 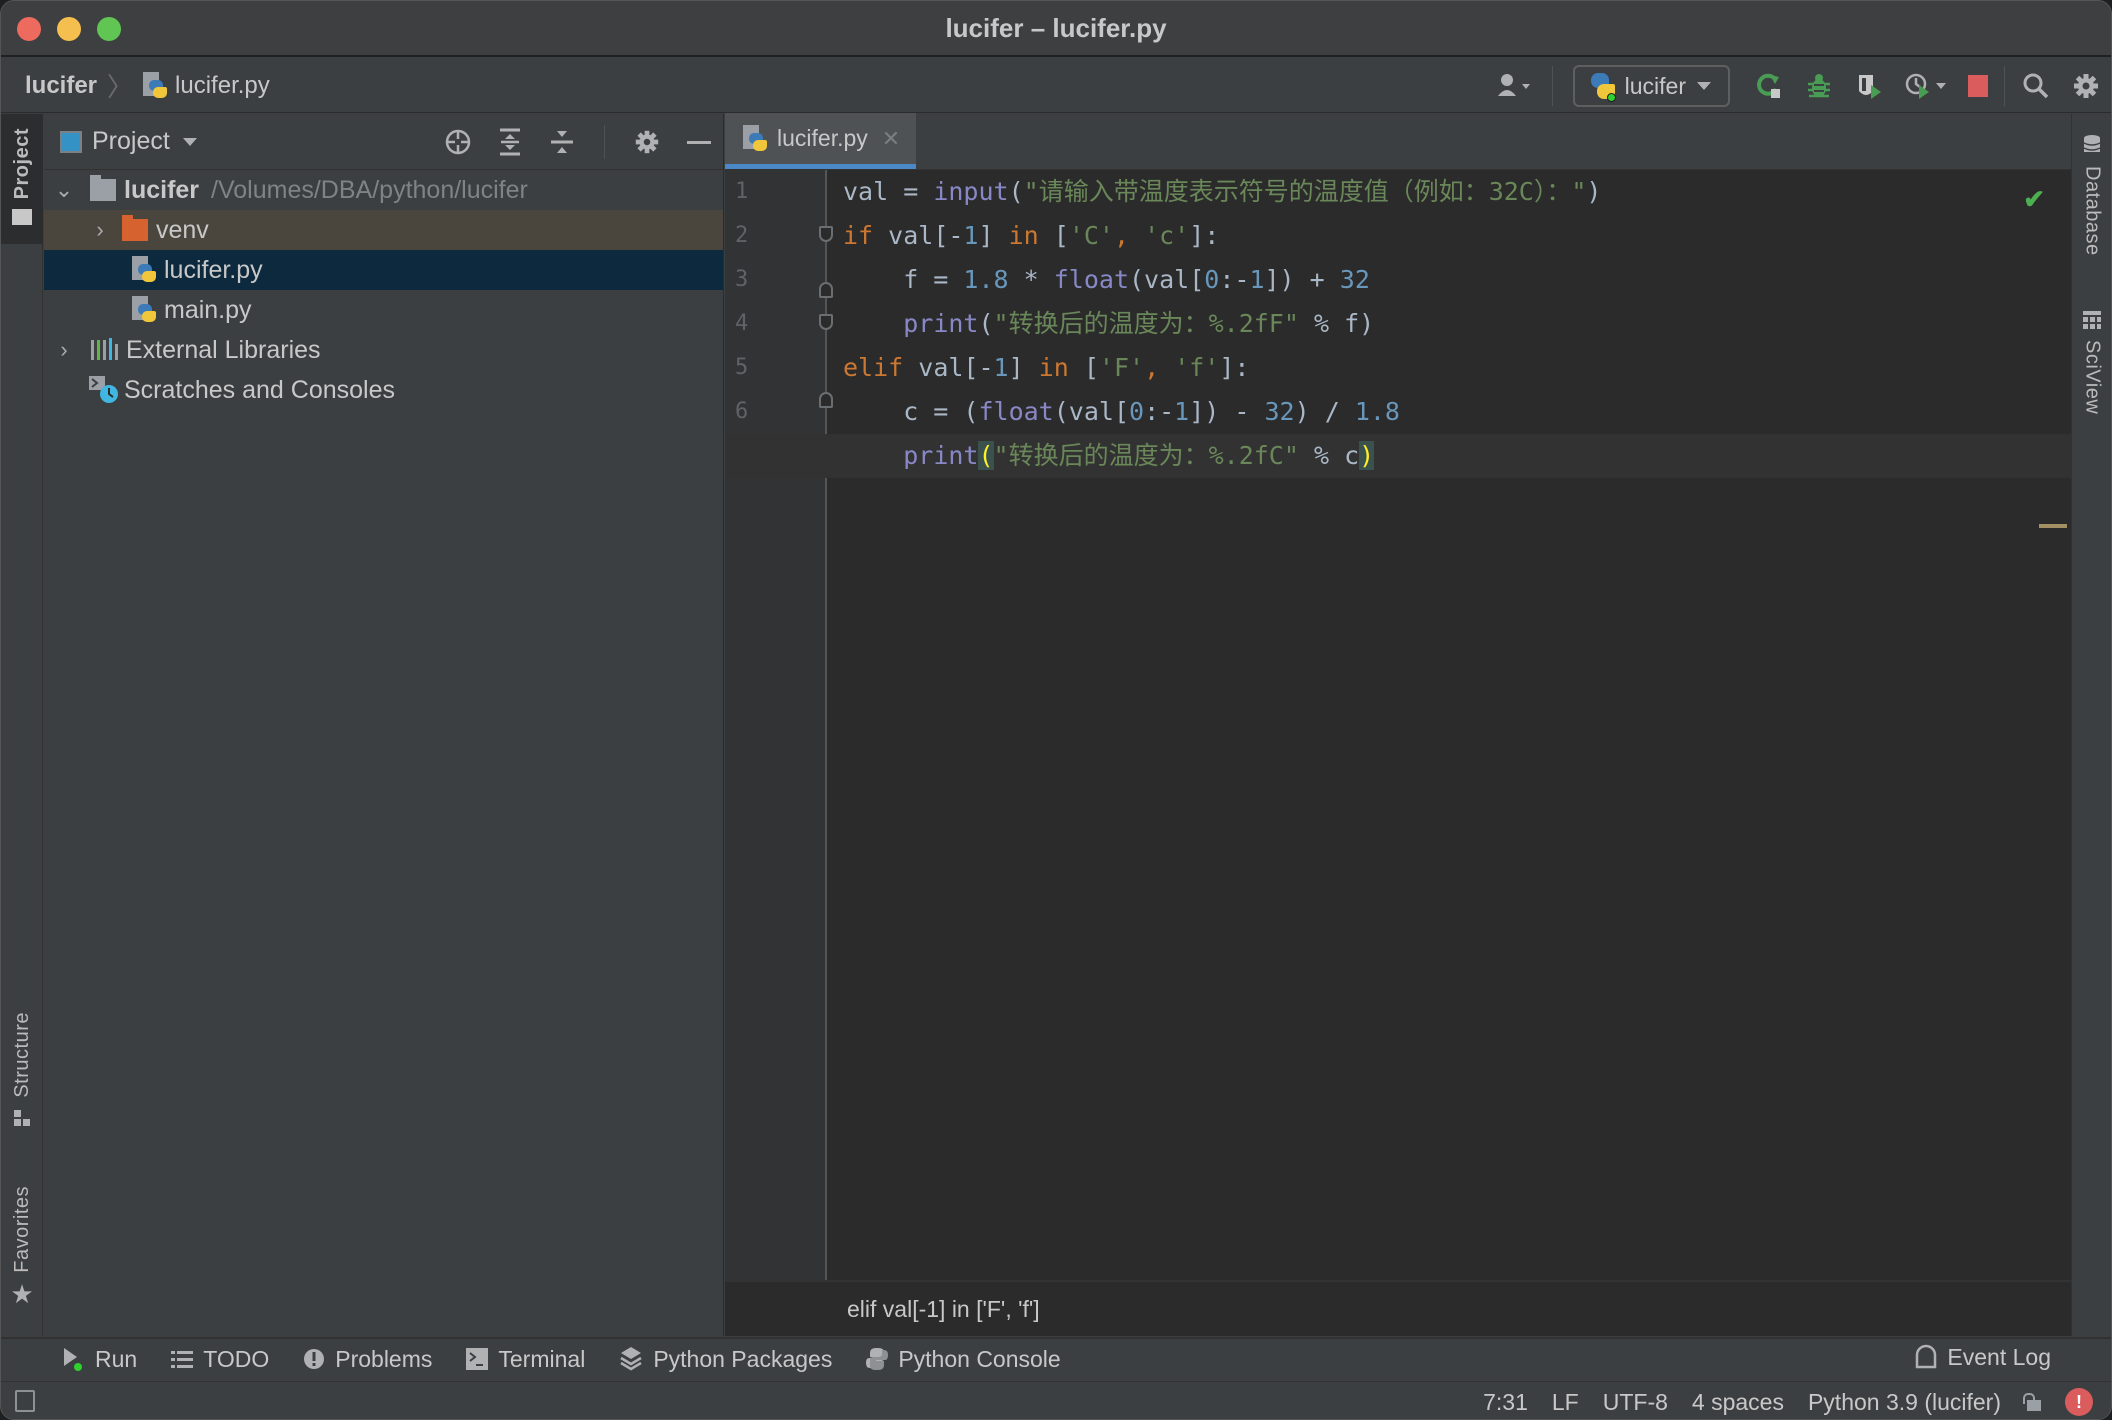 I want to click on error-notification-icon: !, so click(x=2079, y=1402).